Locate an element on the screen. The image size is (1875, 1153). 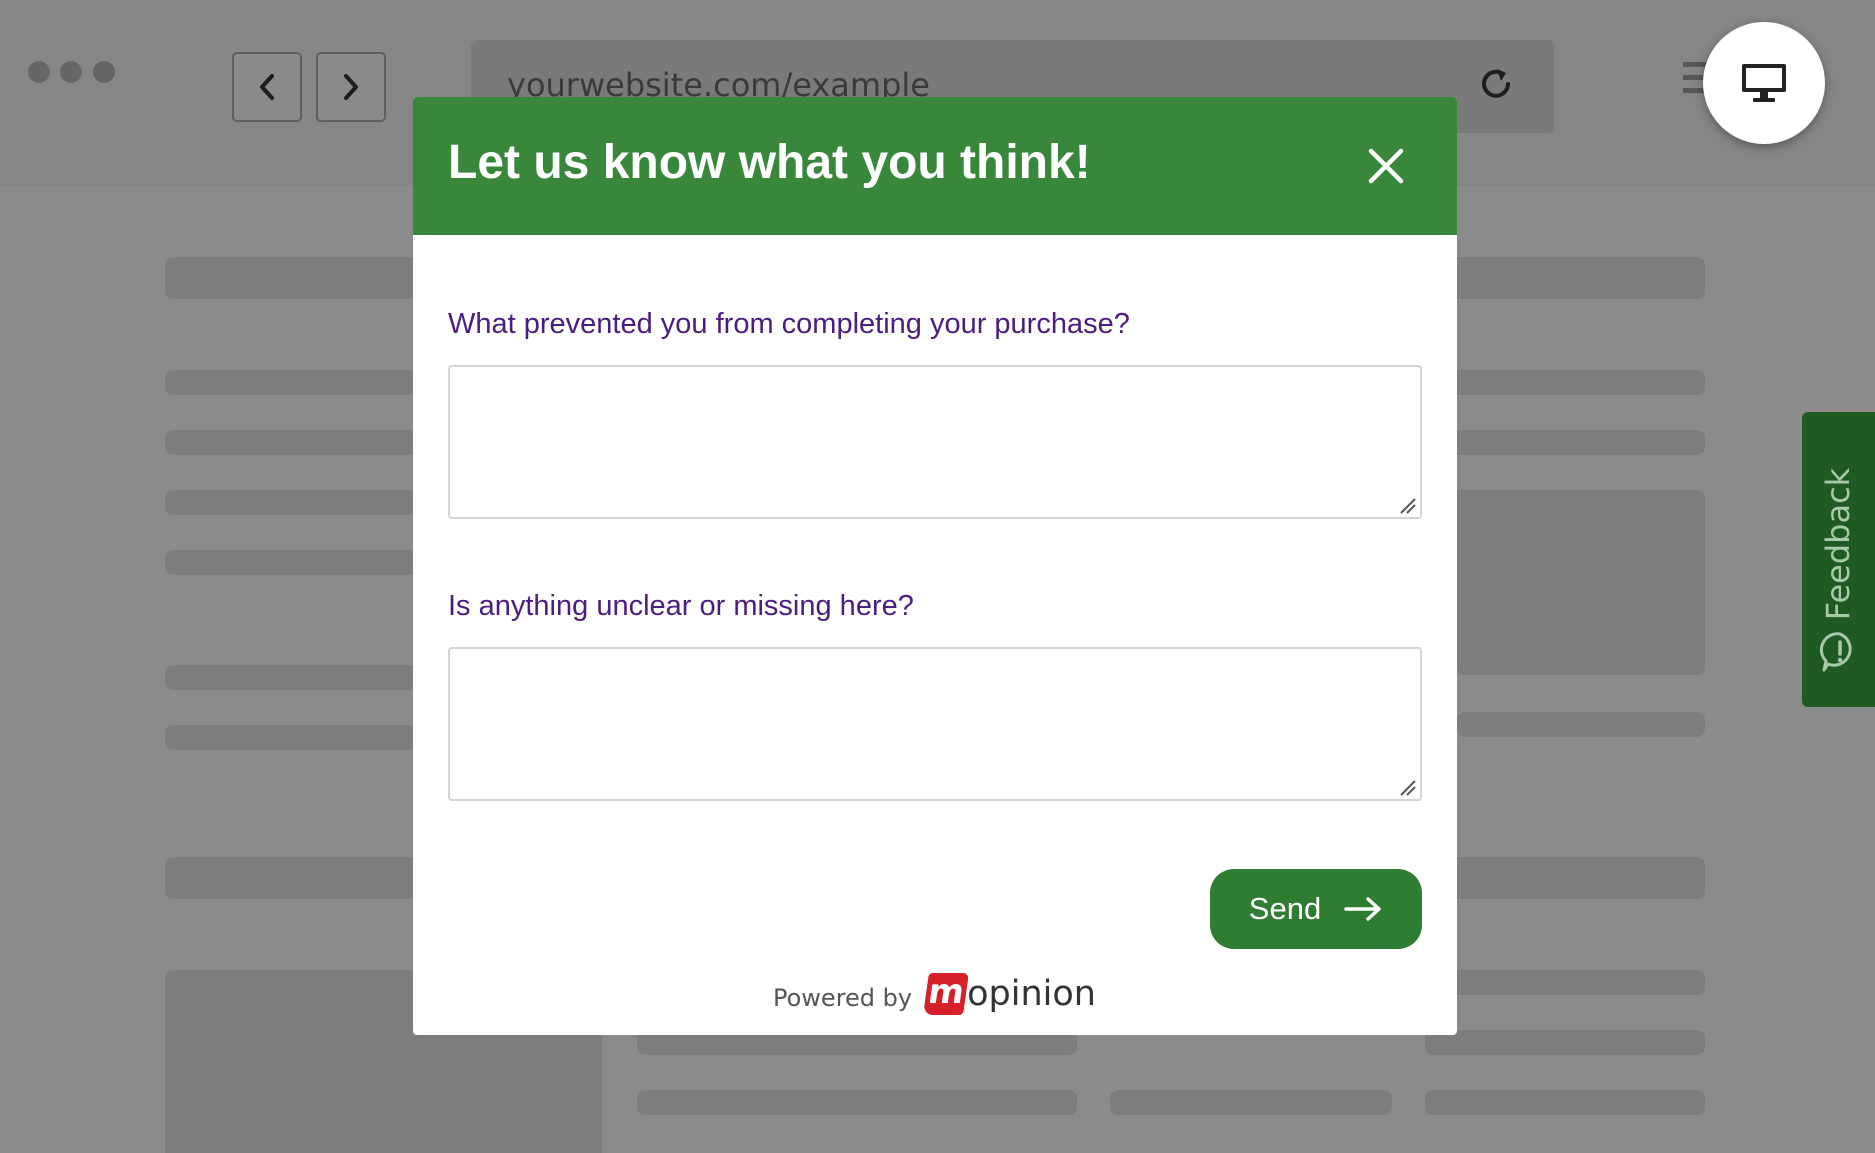
feedback-tab: Feedback is located at coordinates (1838, 559).